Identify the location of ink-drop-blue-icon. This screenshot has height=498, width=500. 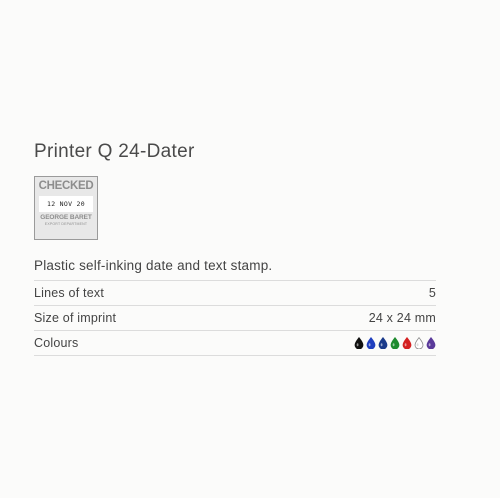
(371, 343).